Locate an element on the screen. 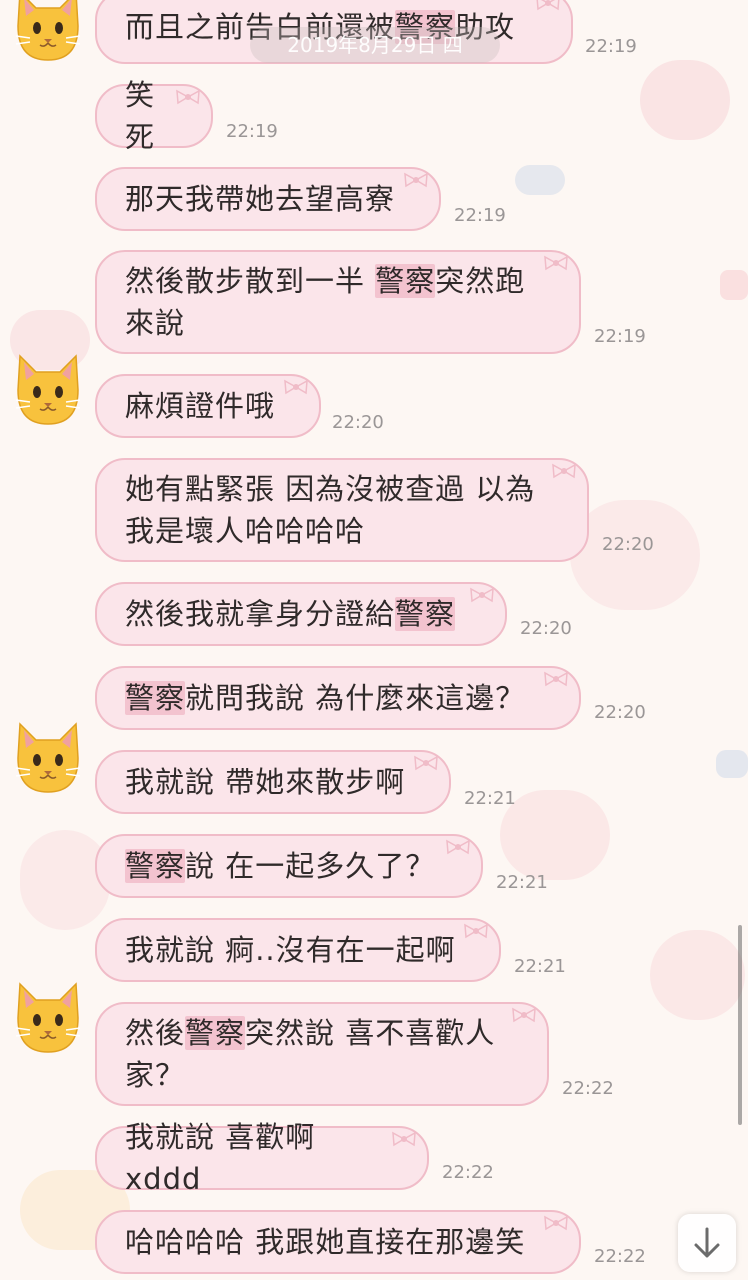  message-text: 她有點緊張 因為沒被查過 以為 我是壞人哈哈哈哈 is located at coordinates (330, 510).